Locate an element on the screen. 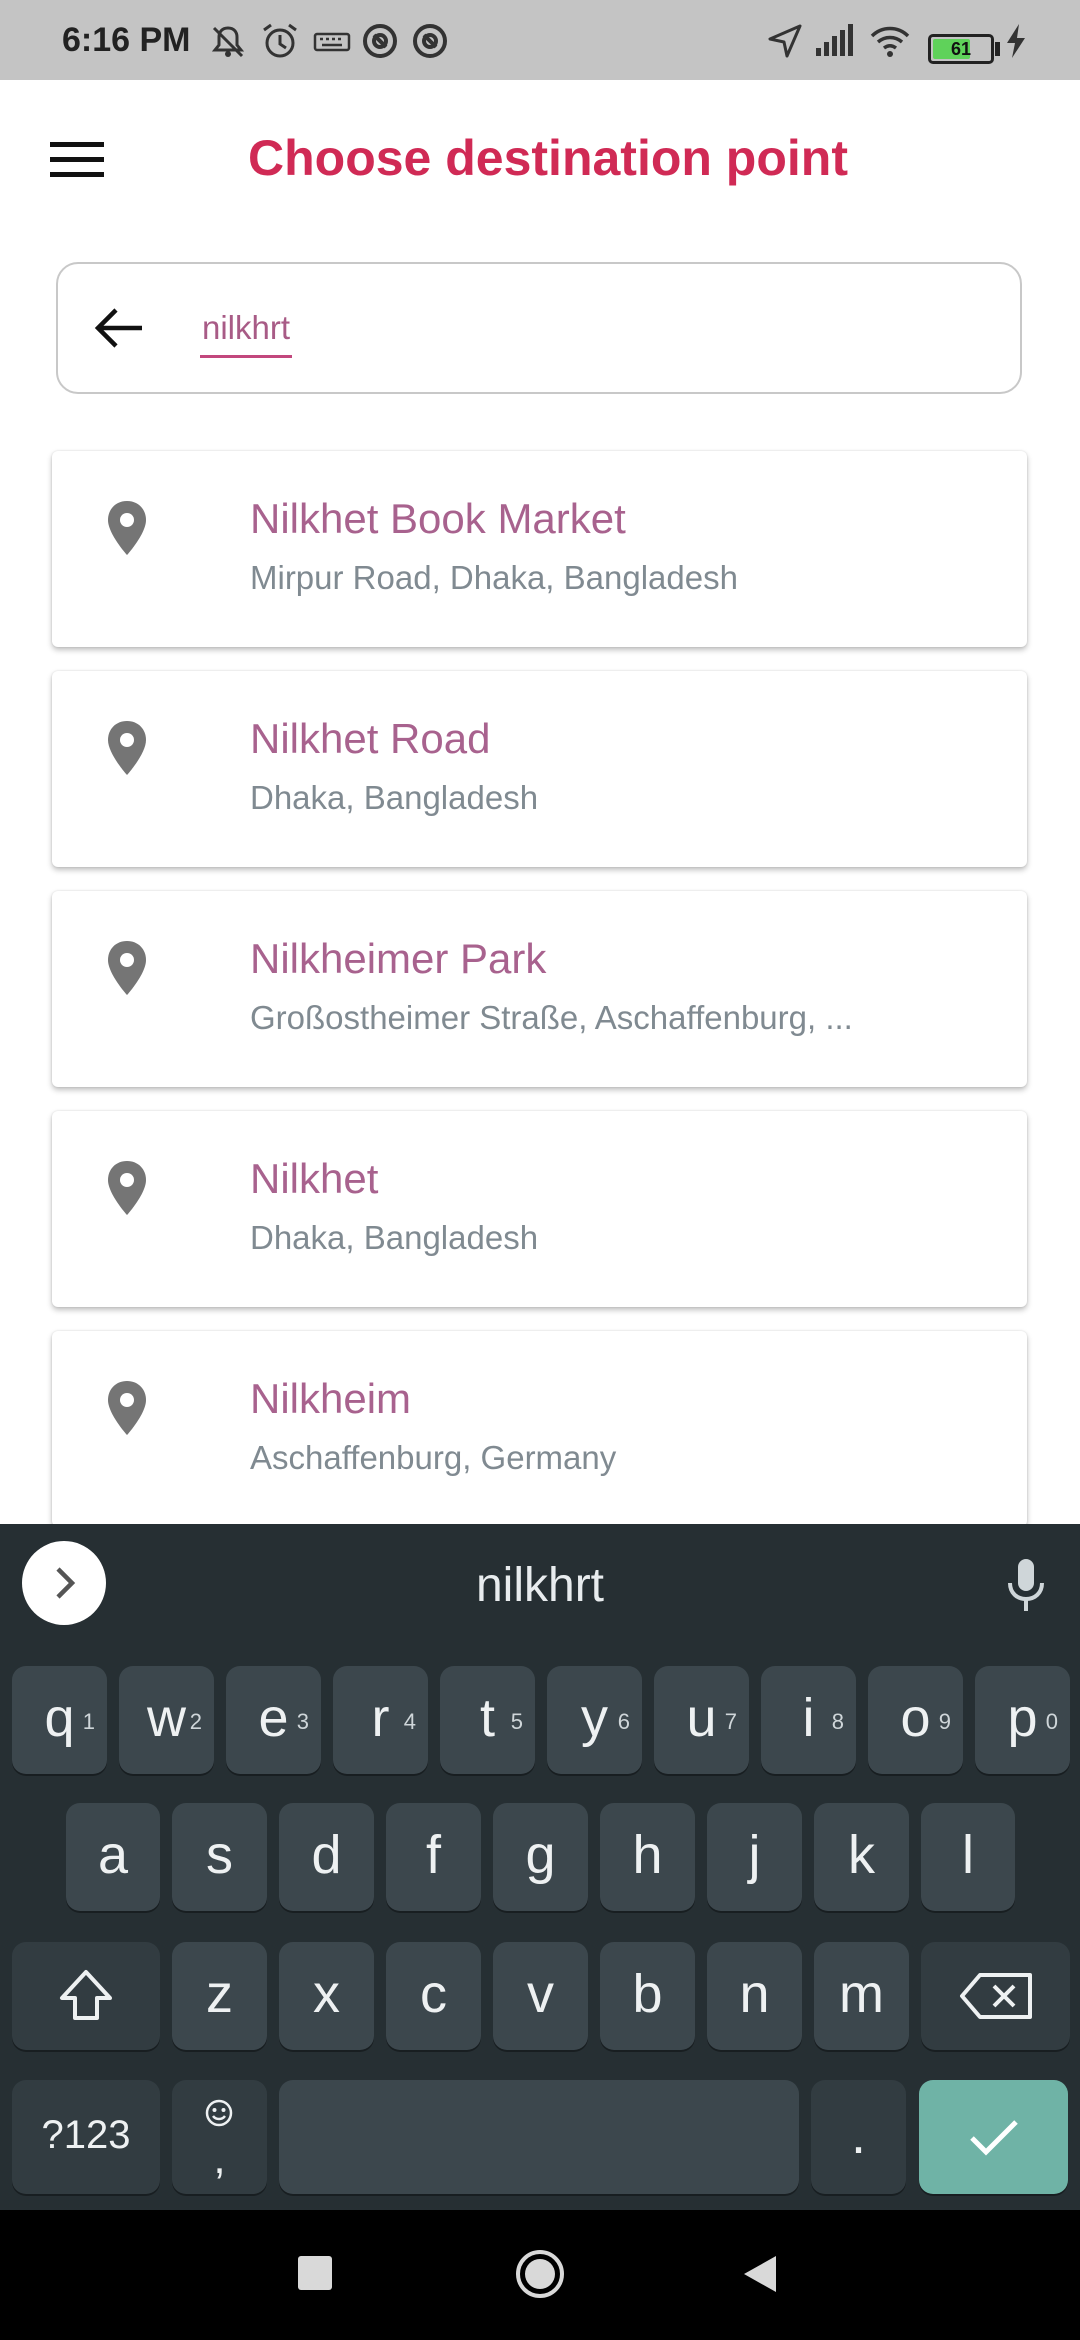  key-u: u7 is located at coordinates (701, 1720).